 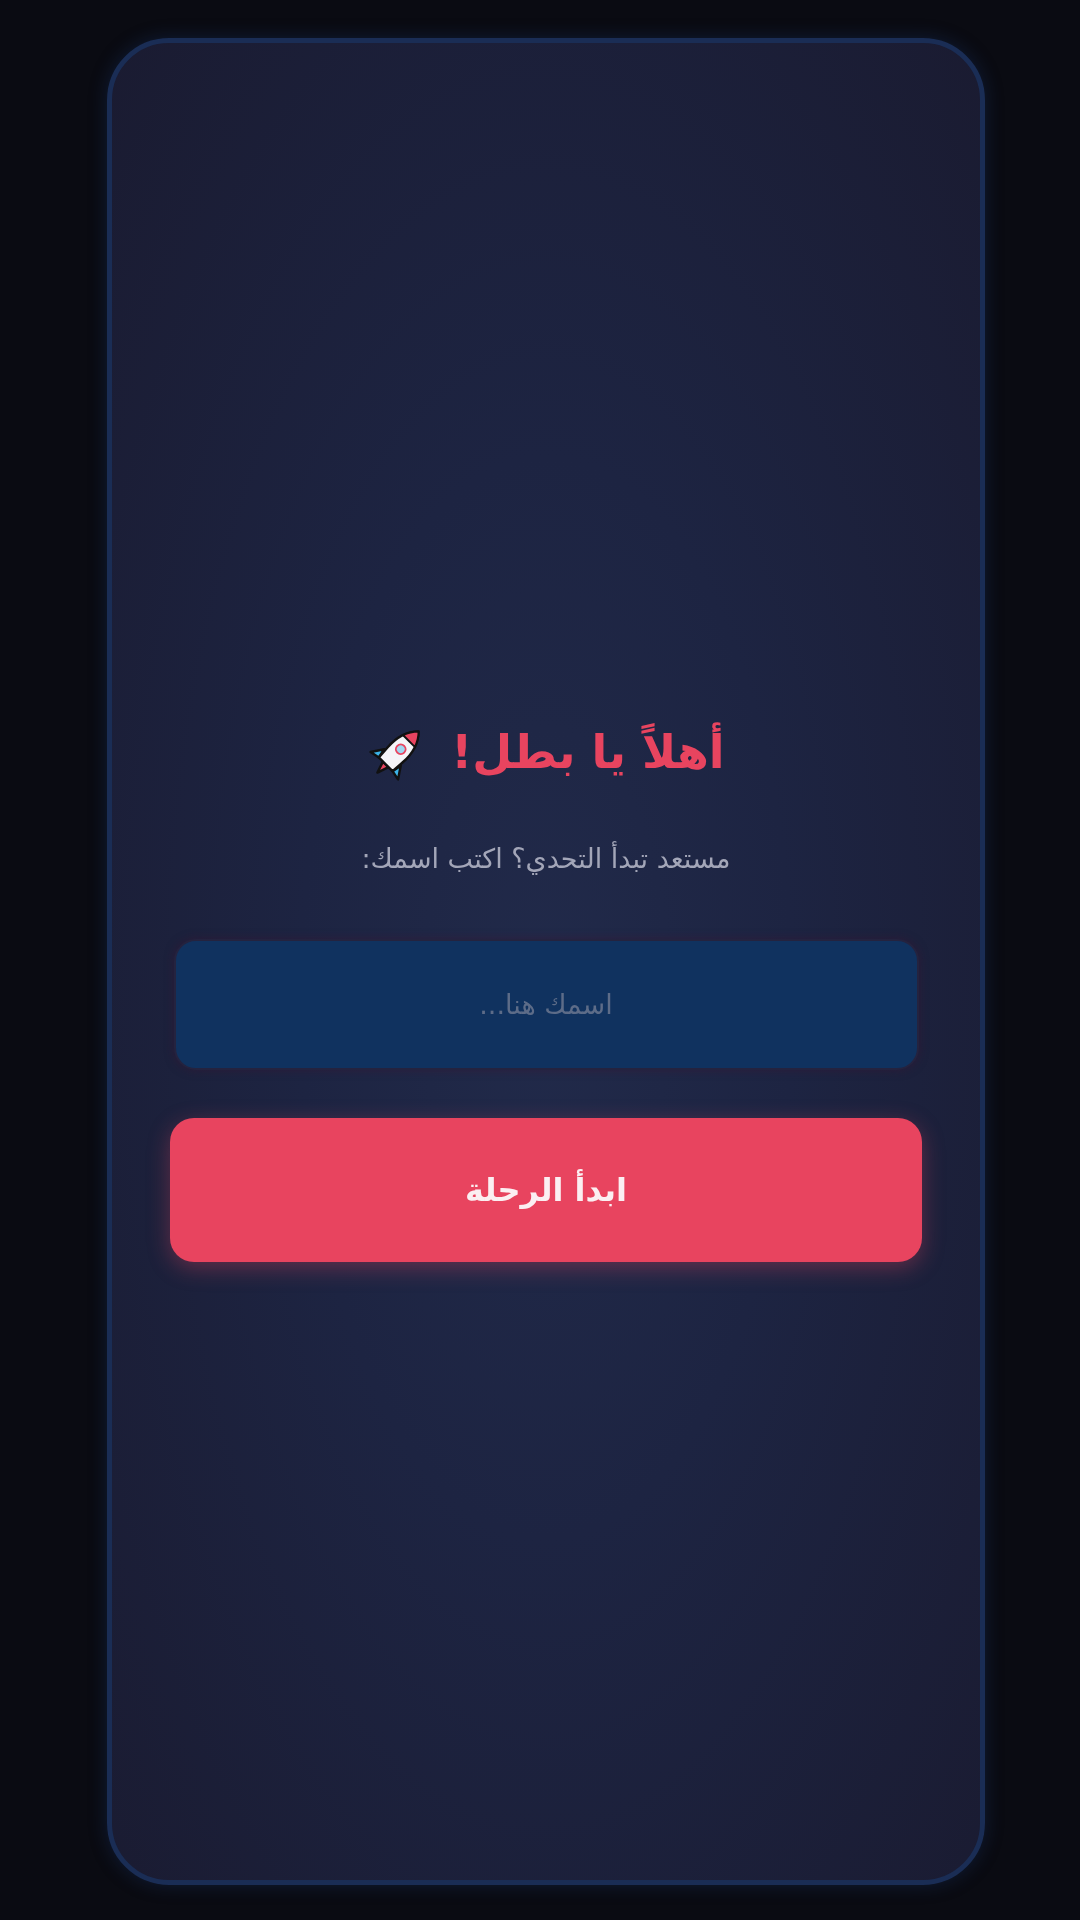 I want to click on start-button: ابدأ الرحلة, so click(x=546, y=1189).